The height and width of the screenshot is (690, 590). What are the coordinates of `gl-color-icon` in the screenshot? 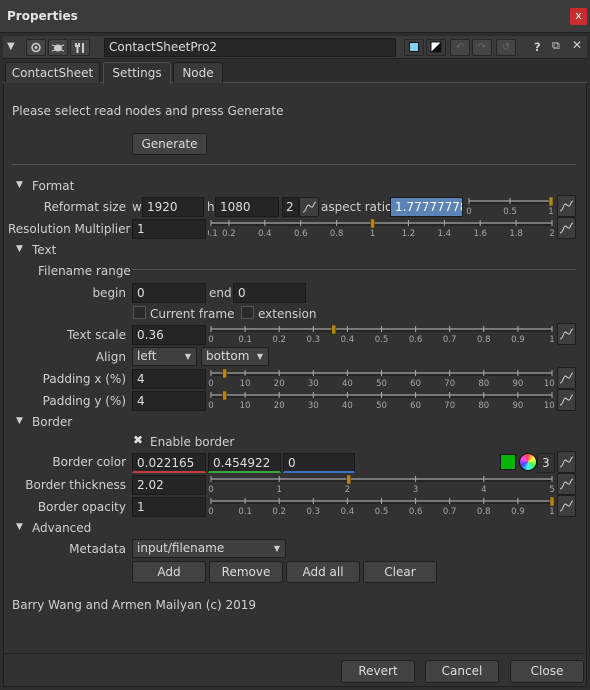 It's located at (436, 47).